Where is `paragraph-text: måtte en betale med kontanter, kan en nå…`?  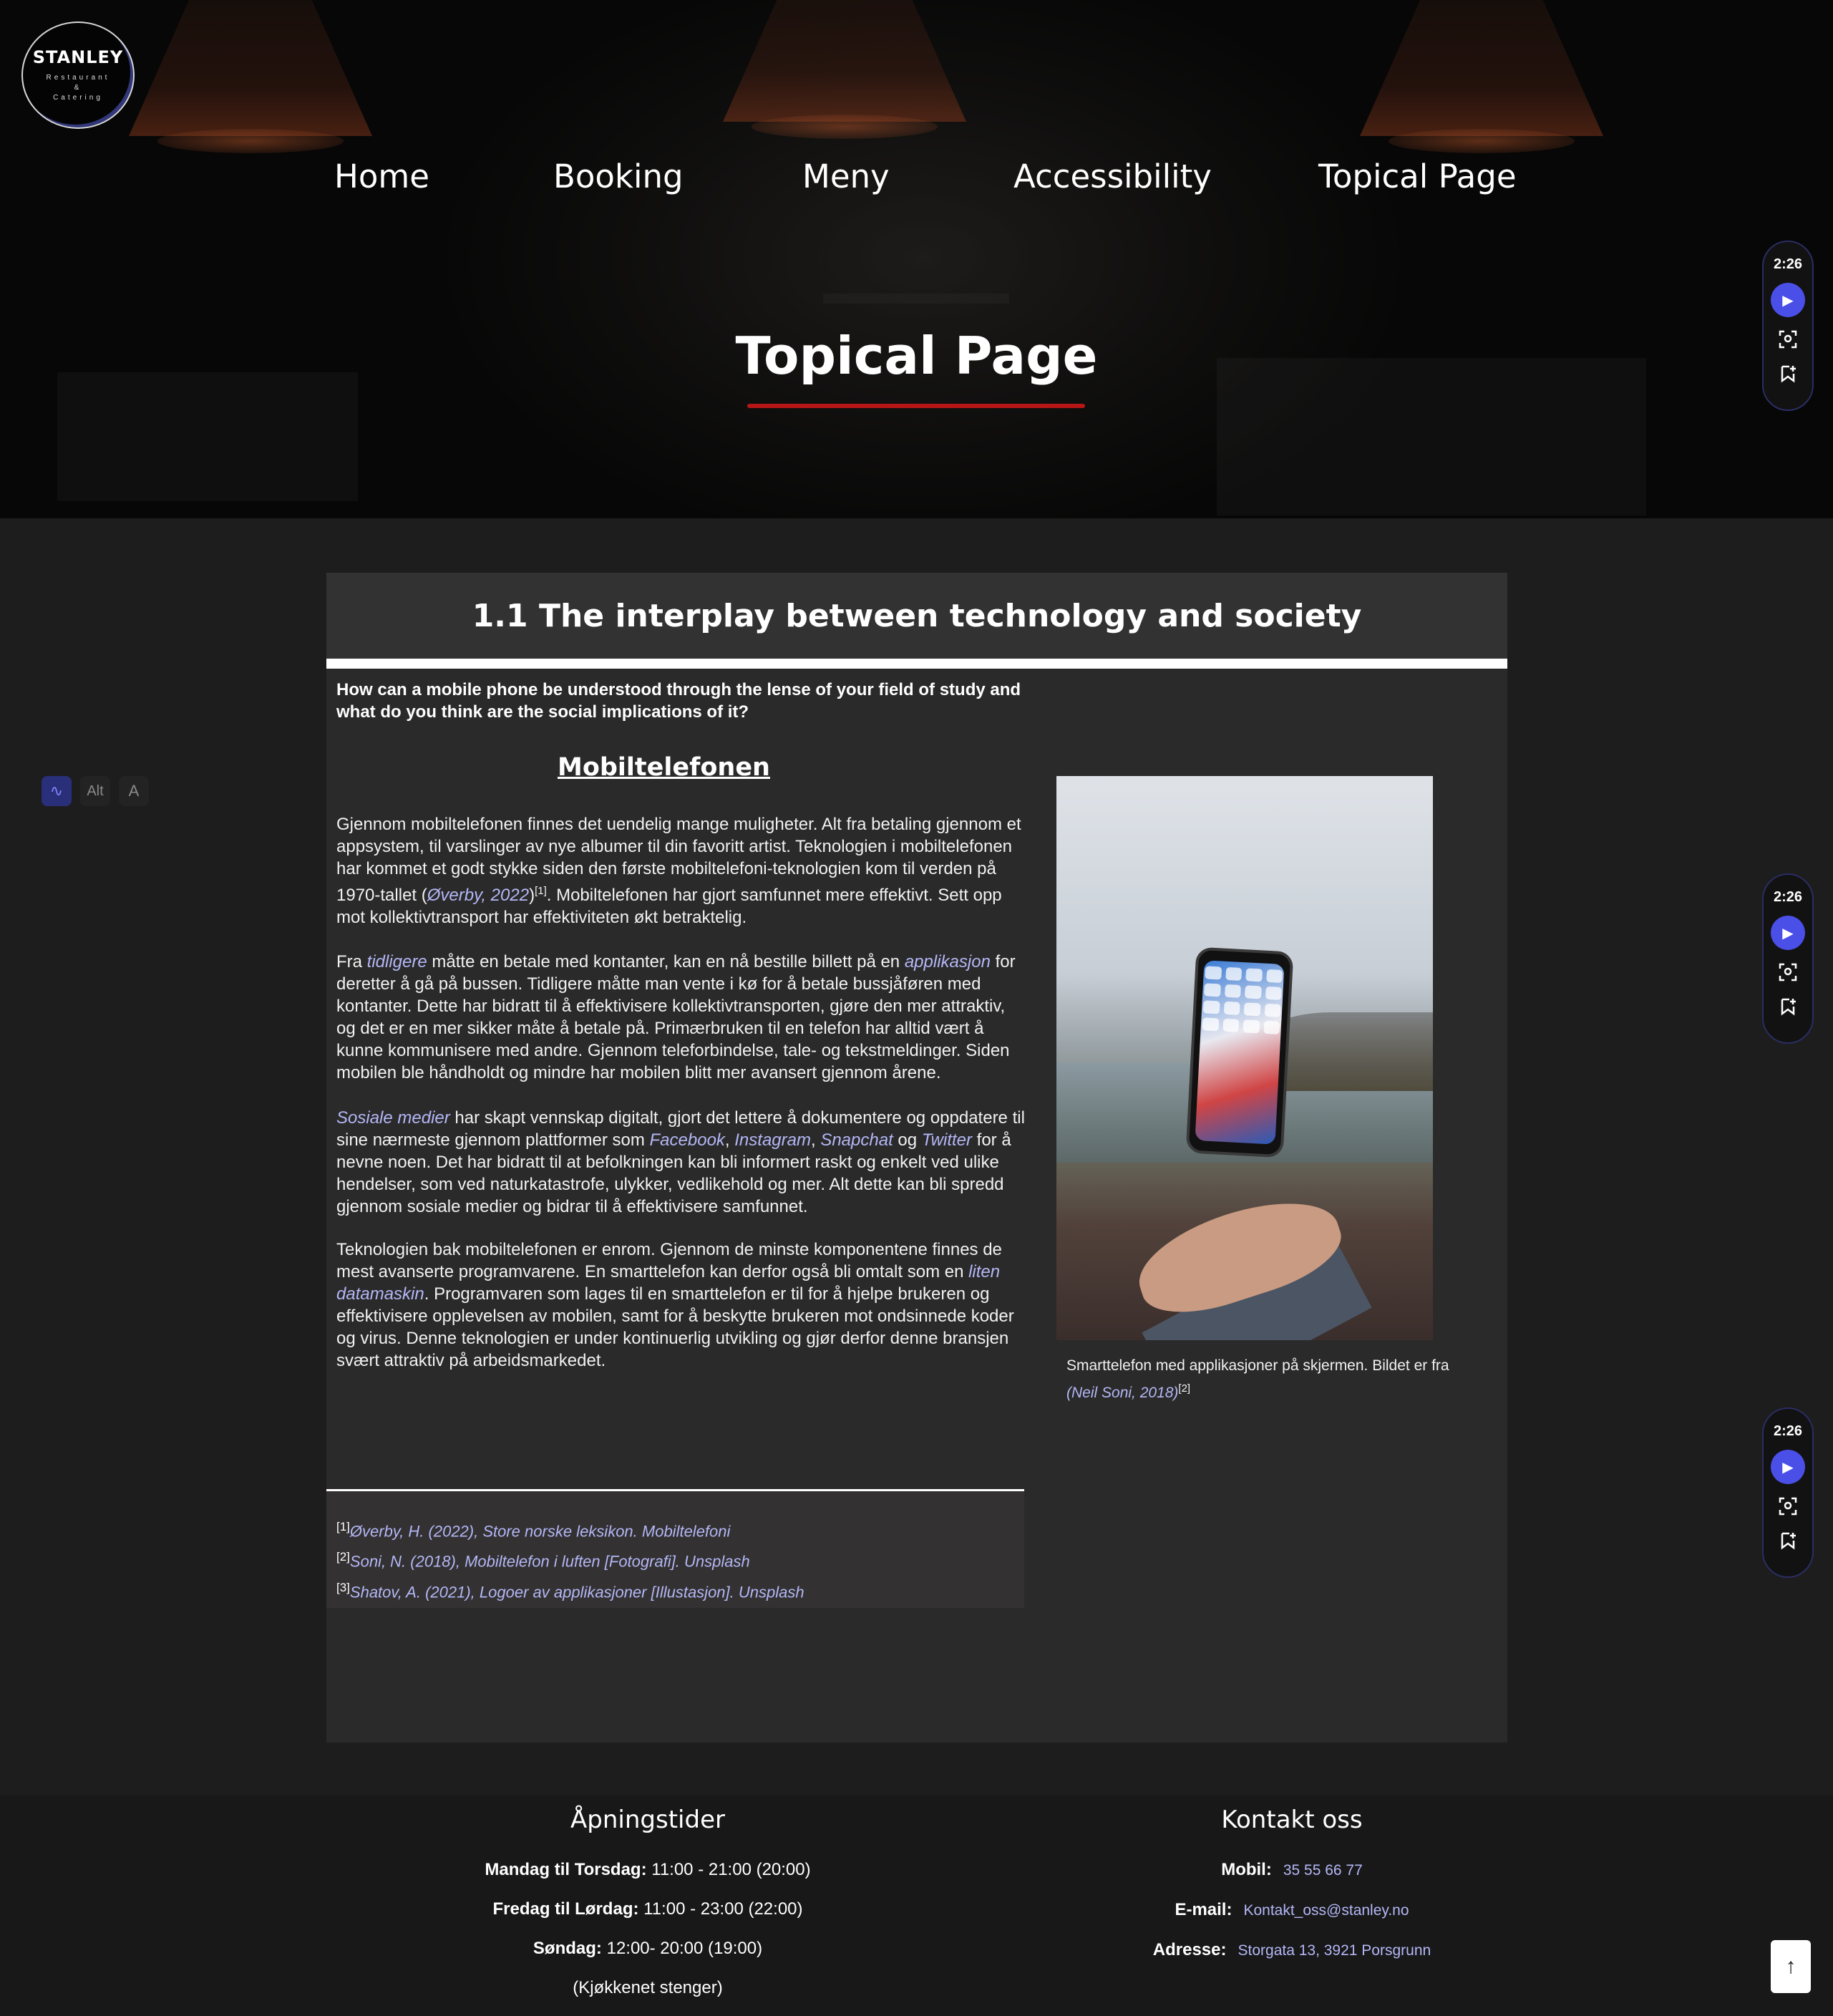
paragraph-text: måtte en betale med kontanter, kan en nå… is located at coordinates (666, 961).